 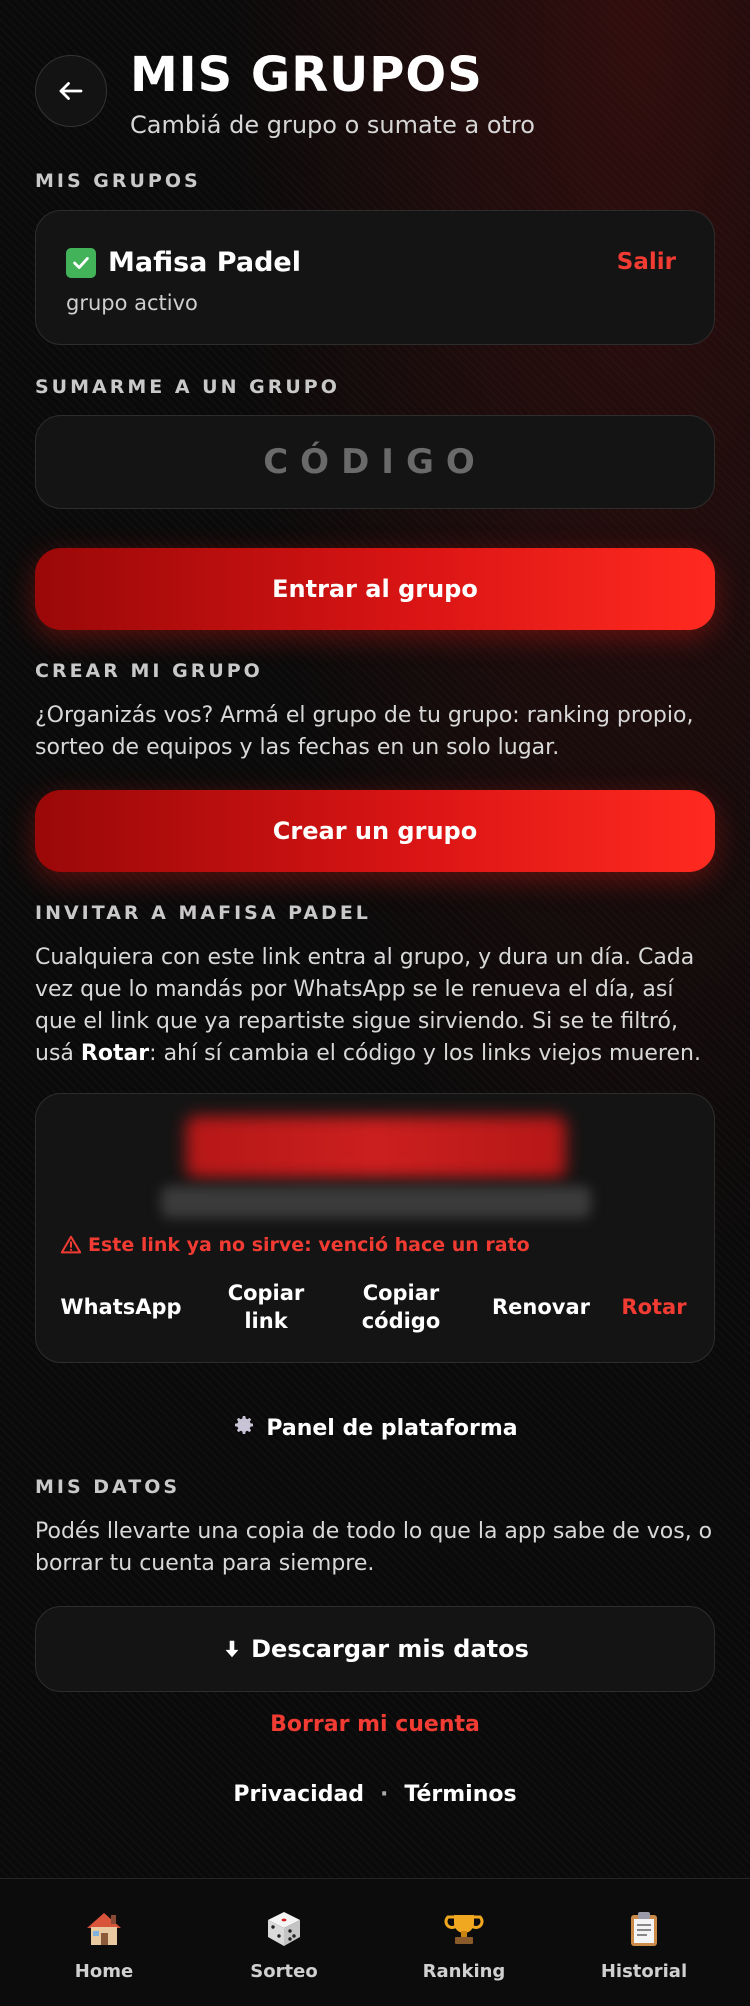 What do you see at coordinates (118, 181) in the screenshot?
I see `my-groups-label: MIS GRUPOS` at bounding box center [118, 181].